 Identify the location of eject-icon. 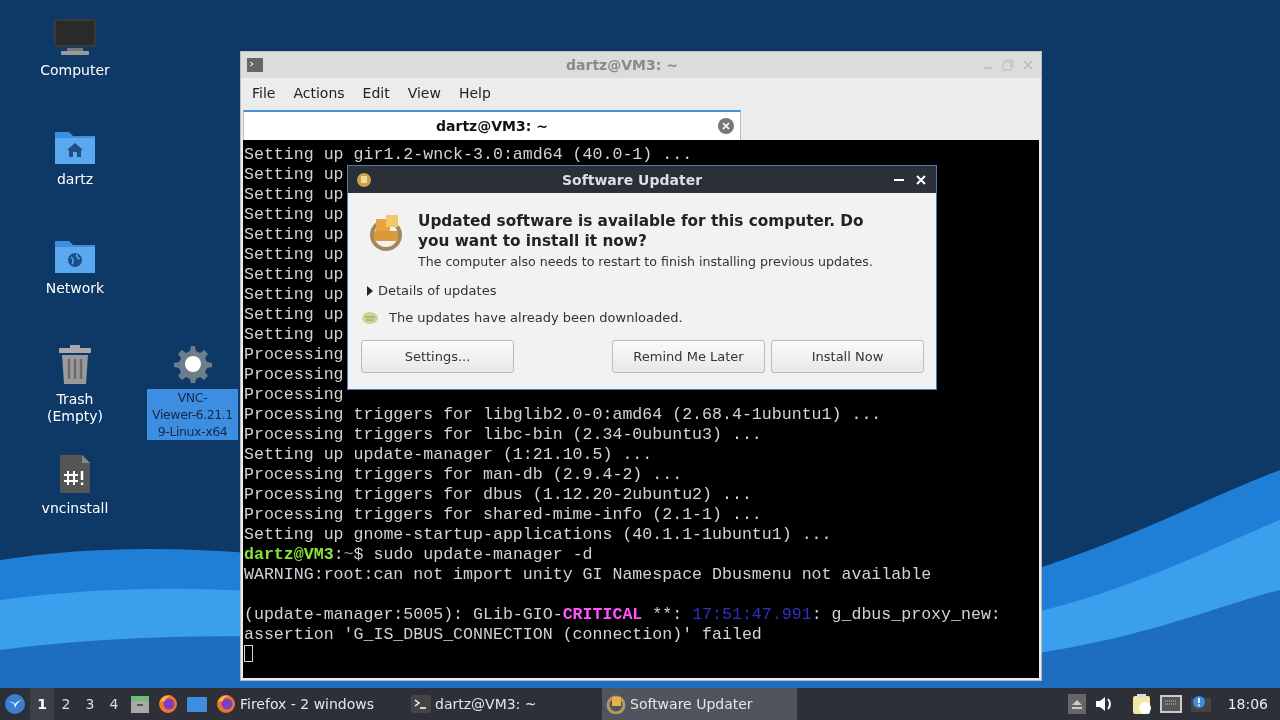
(1076, 704).